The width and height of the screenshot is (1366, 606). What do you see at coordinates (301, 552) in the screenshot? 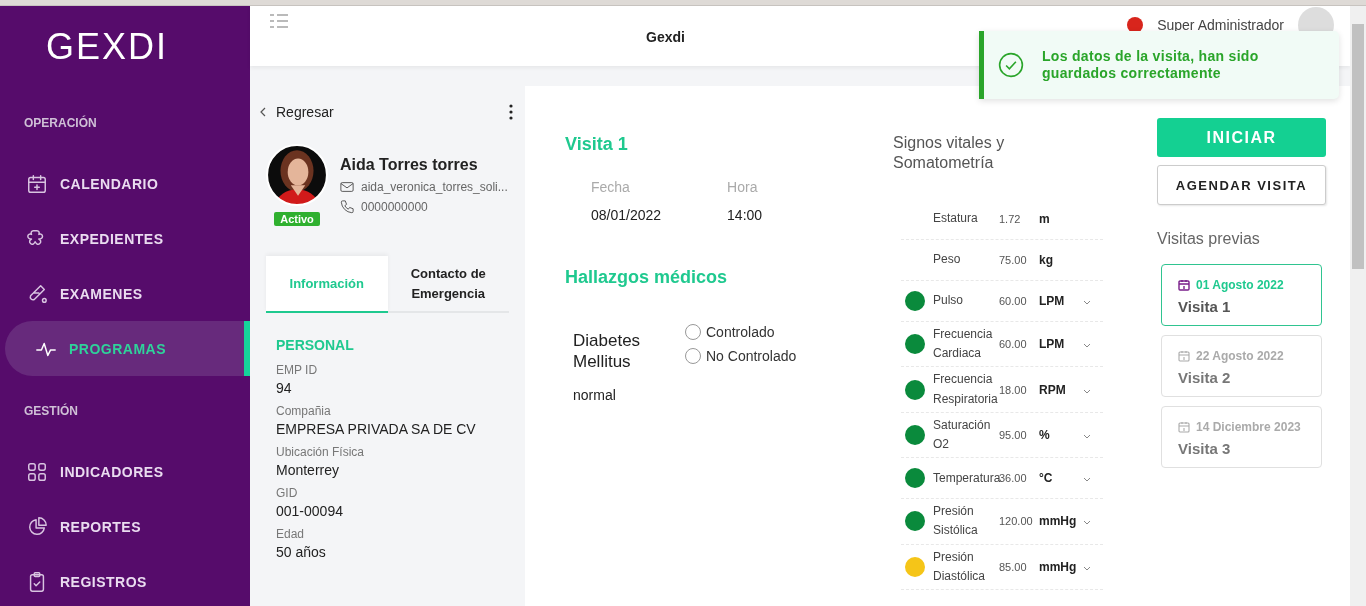
I see `field-value: 50 años` at bounding box center [301, 552].